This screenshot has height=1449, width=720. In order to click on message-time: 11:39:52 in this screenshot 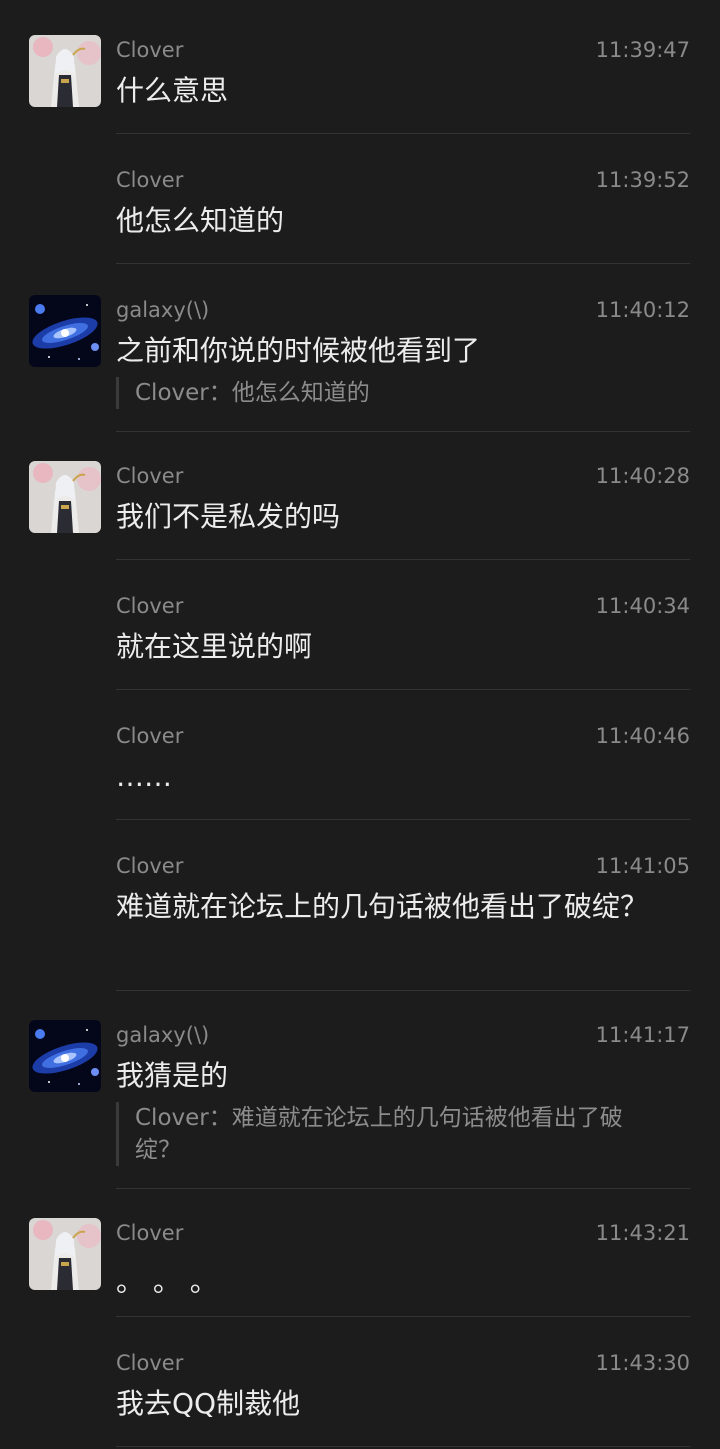, I will do `click(642, 180)`.